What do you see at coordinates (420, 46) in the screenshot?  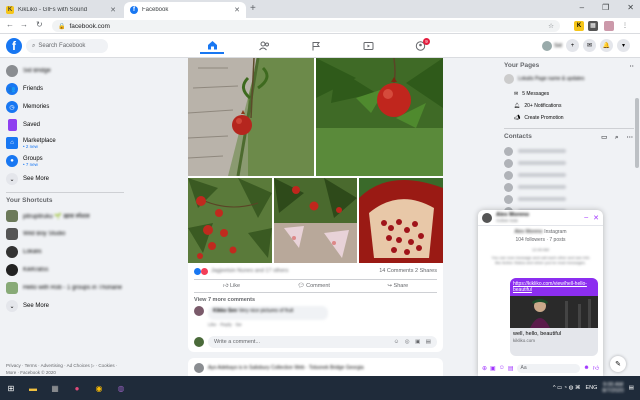 I see `nav-groups-icon: 9` at bounding box center [420, 46].